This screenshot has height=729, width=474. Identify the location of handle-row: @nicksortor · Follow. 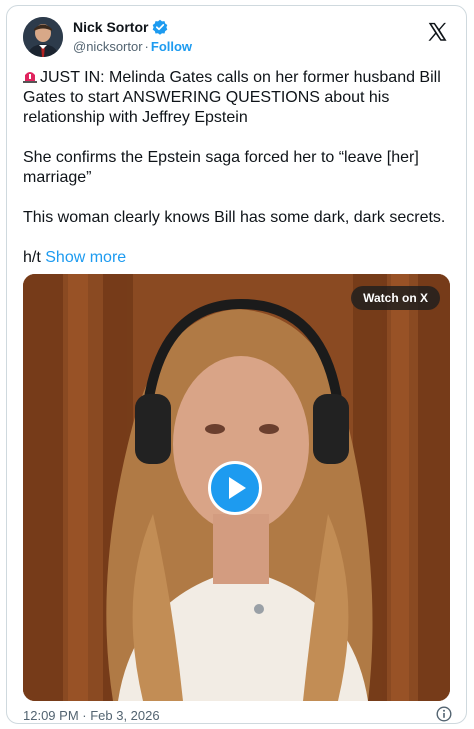
(132, 46).